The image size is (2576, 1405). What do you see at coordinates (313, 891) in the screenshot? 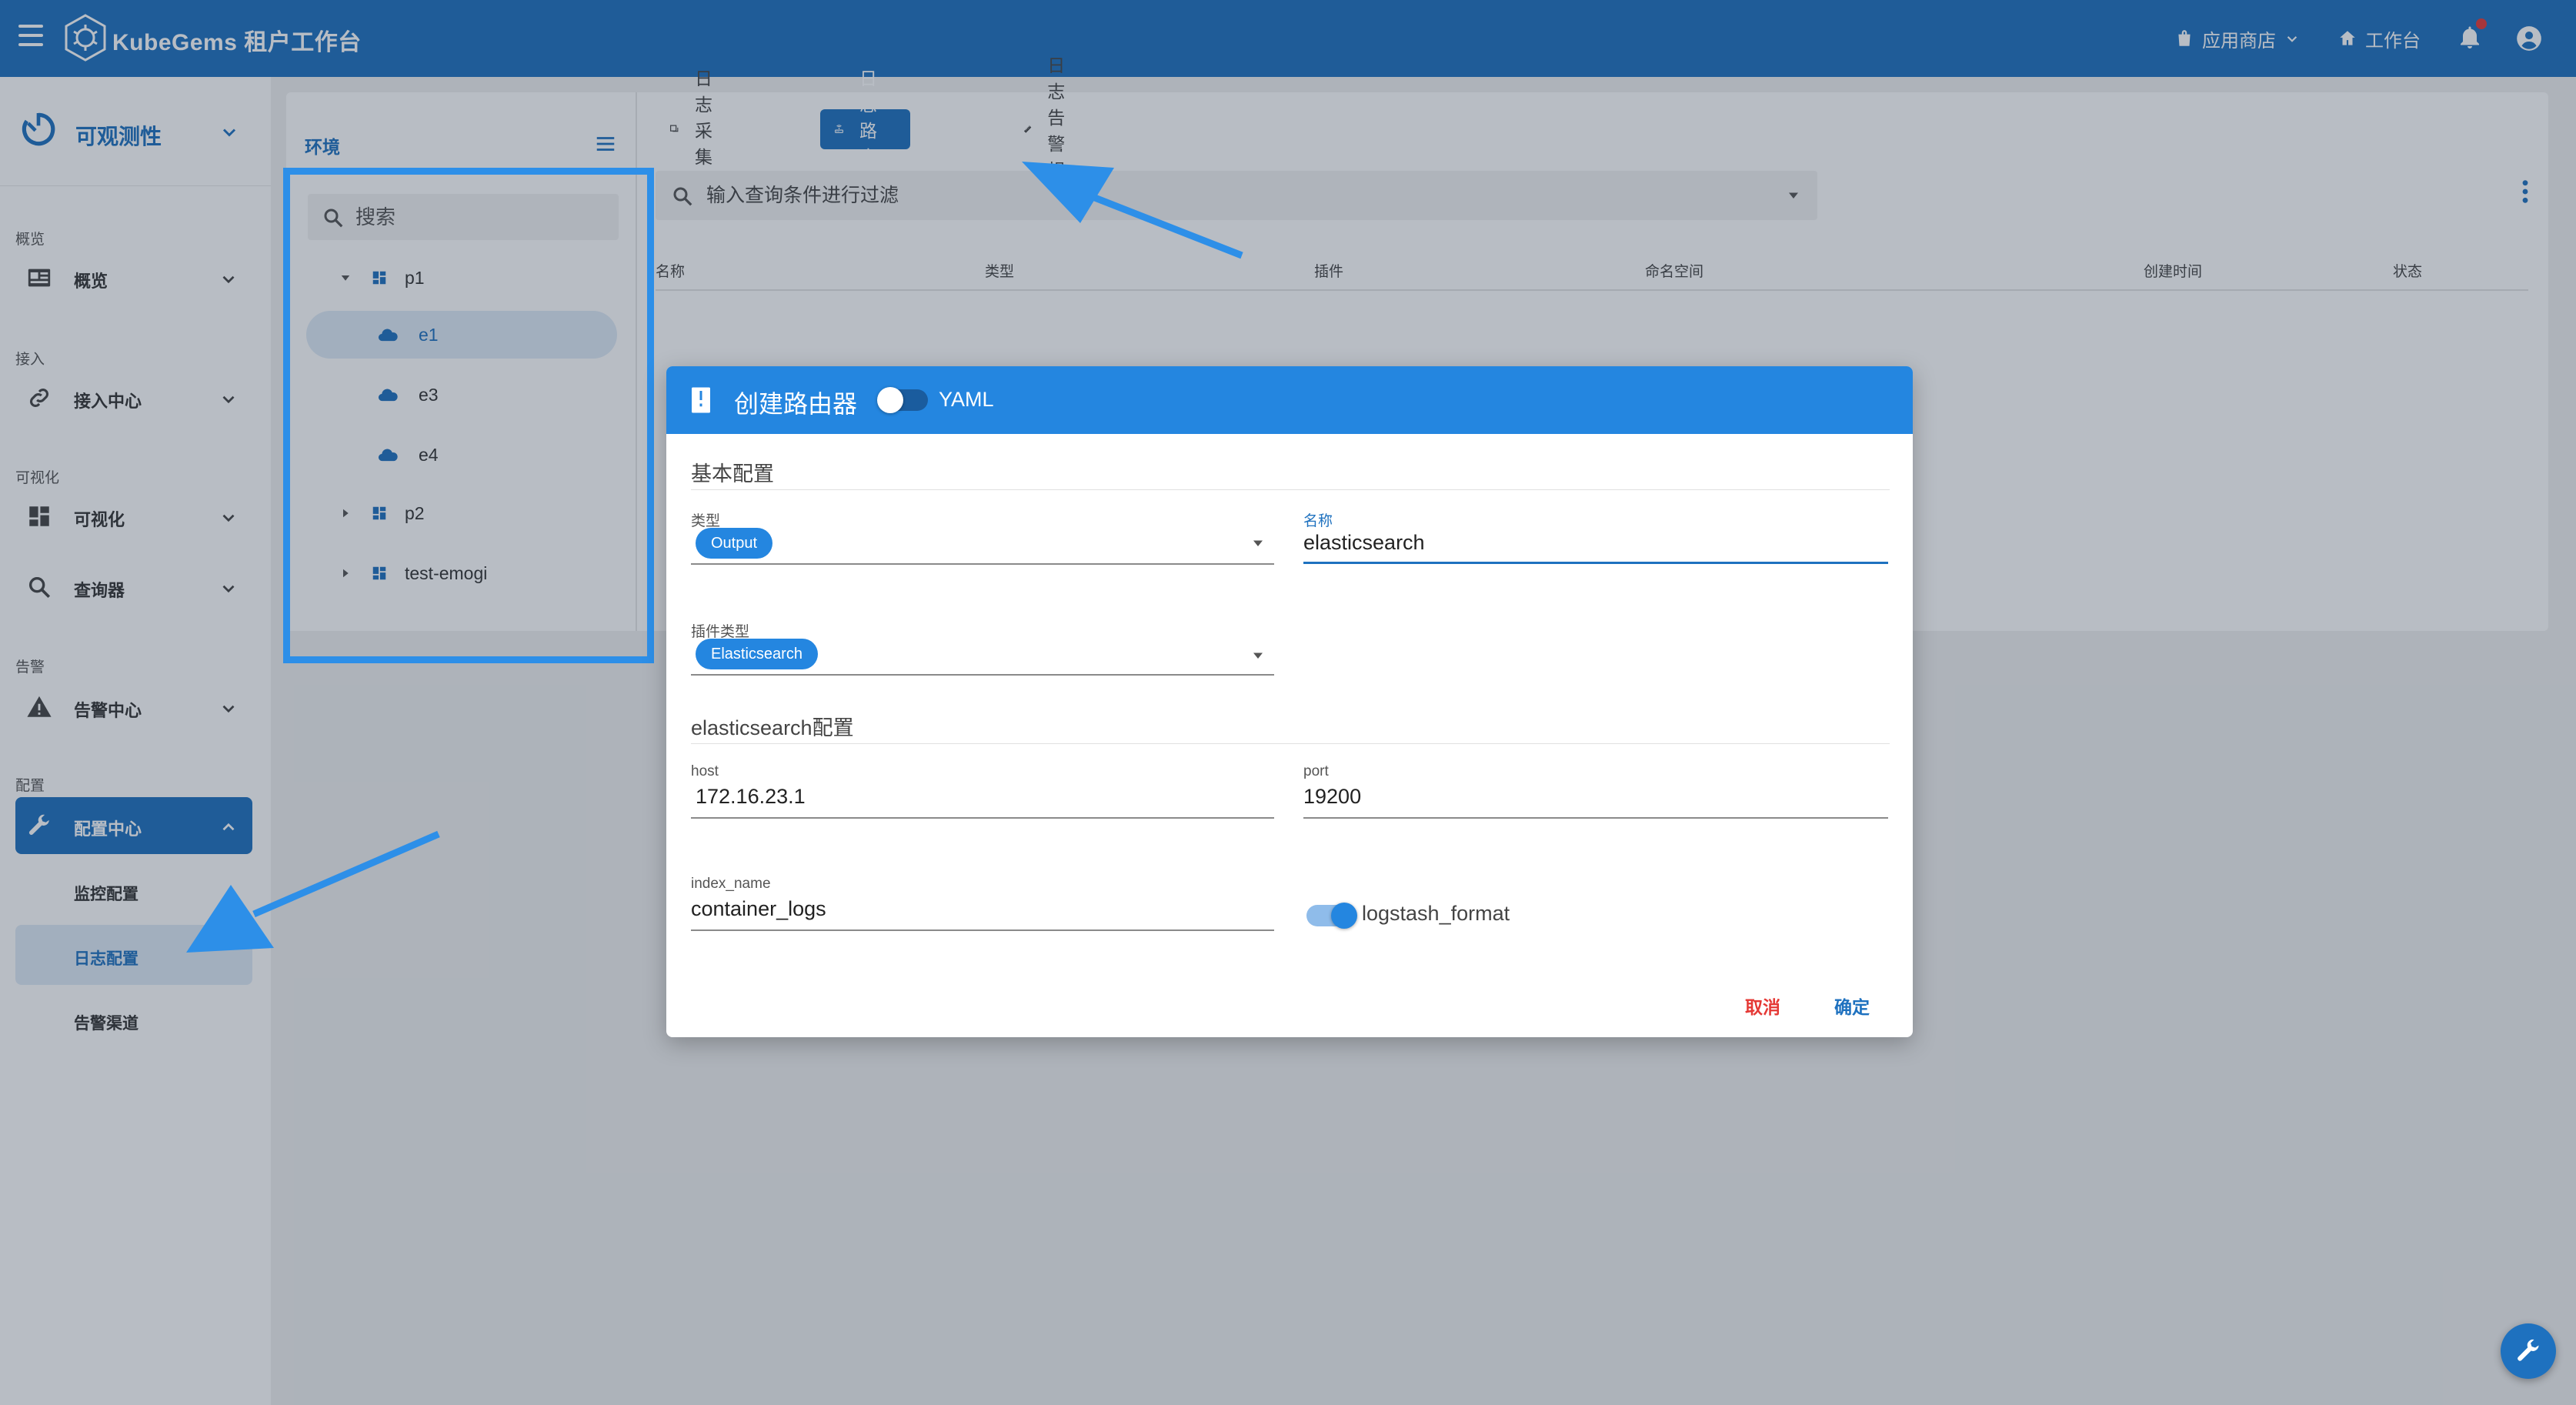
I see `arrow-to-log-config` at bounding box center [313, 891].